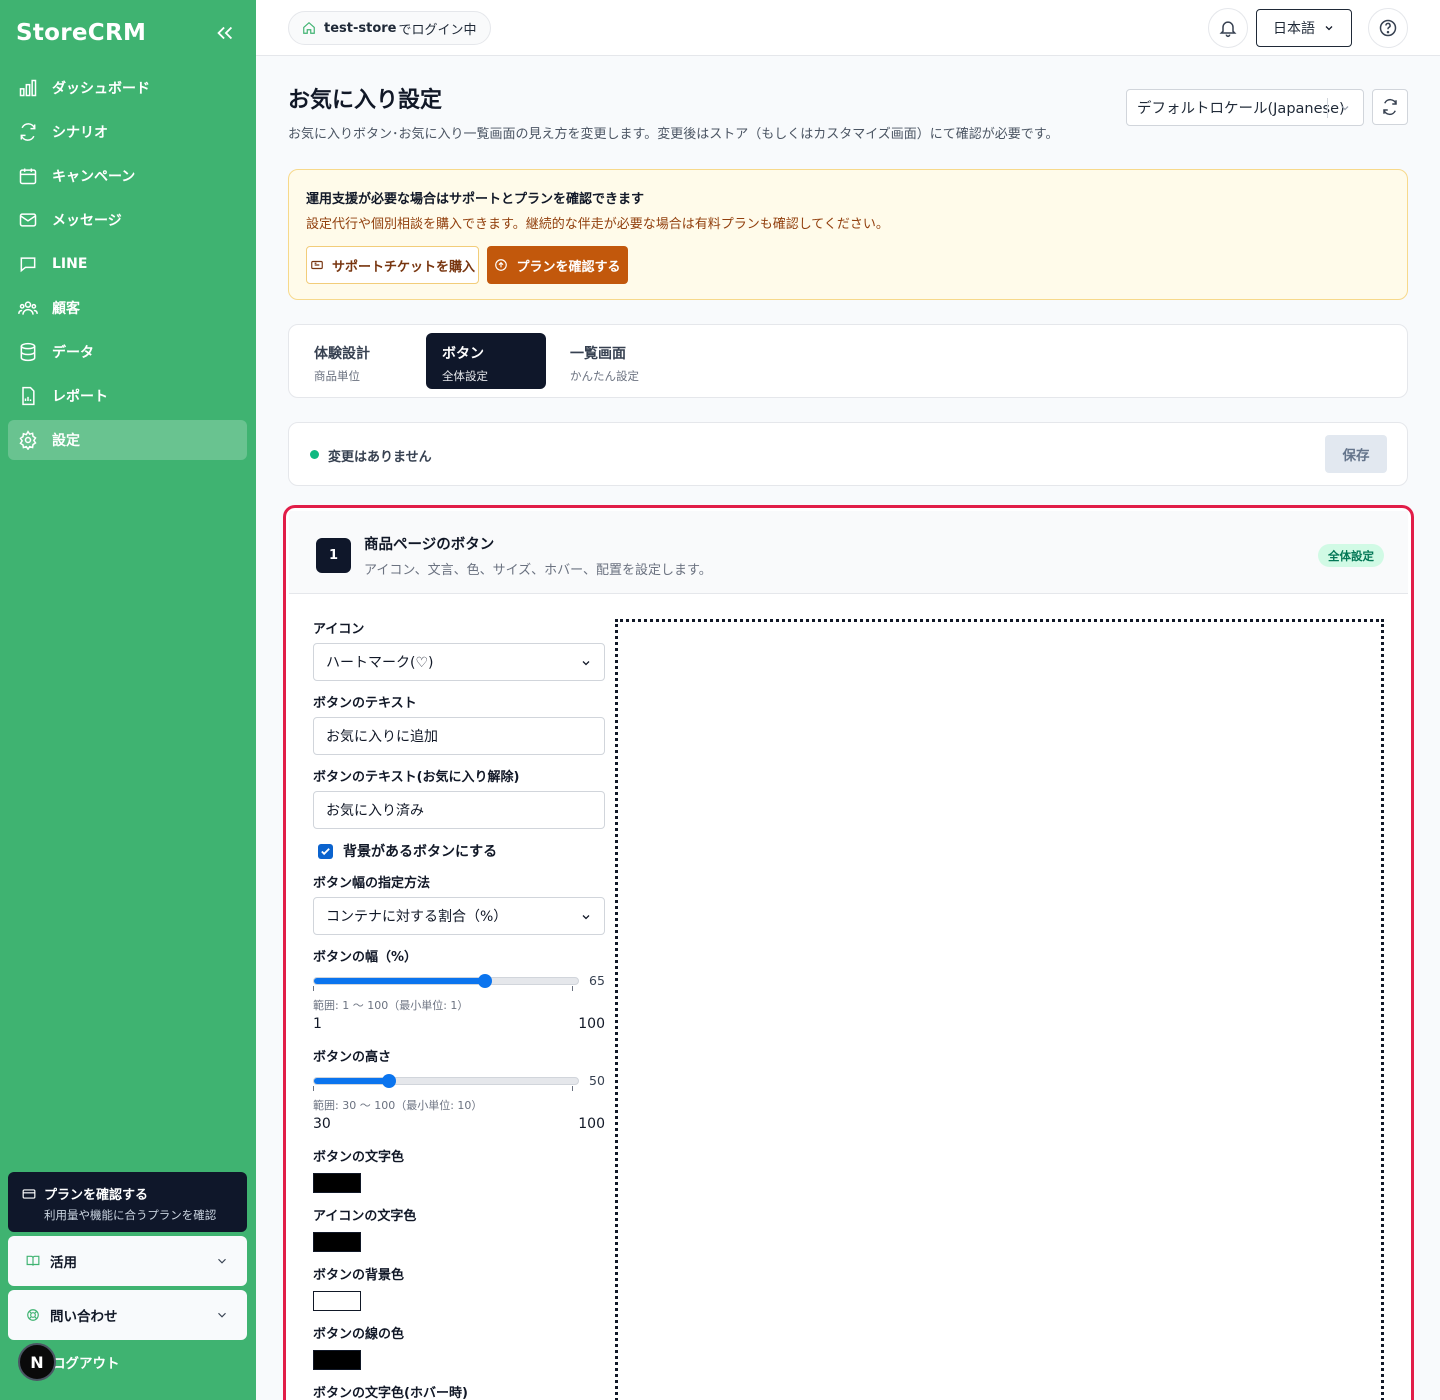 The width and height of the screenshot is (1440, 1400). Describe the element at coordinates (37, 1362) in the screenshot. I see `avatar: N` at that location.